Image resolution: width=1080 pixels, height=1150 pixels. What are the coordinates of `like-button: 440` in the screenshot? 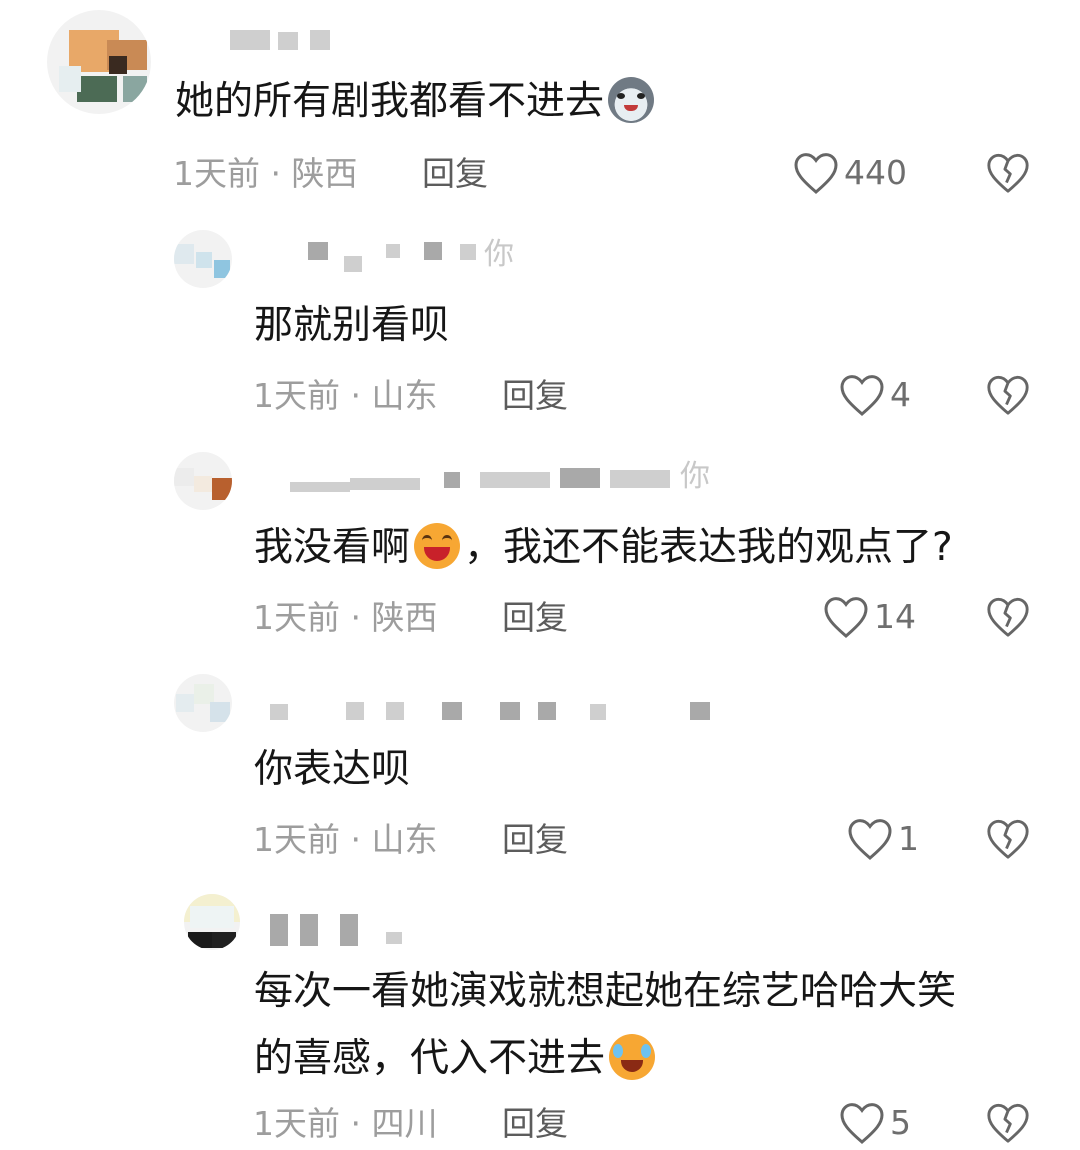 It's located at (849, 173).